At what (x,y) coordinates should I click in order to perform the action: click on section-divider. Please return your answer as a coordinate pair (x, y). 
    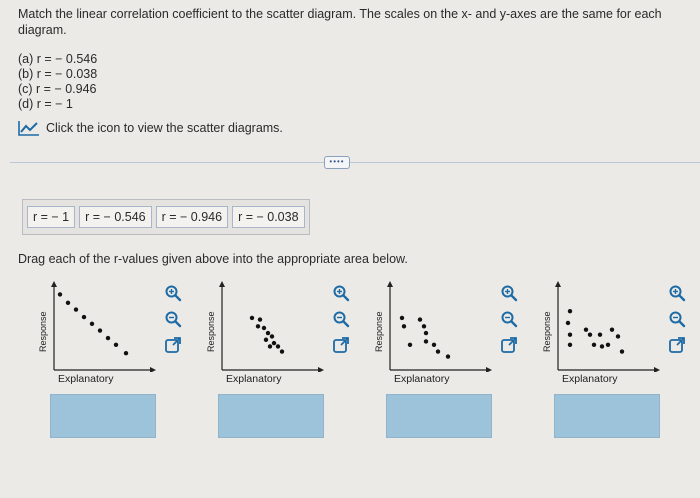
    Looking at the image, I should click on (355, 162).